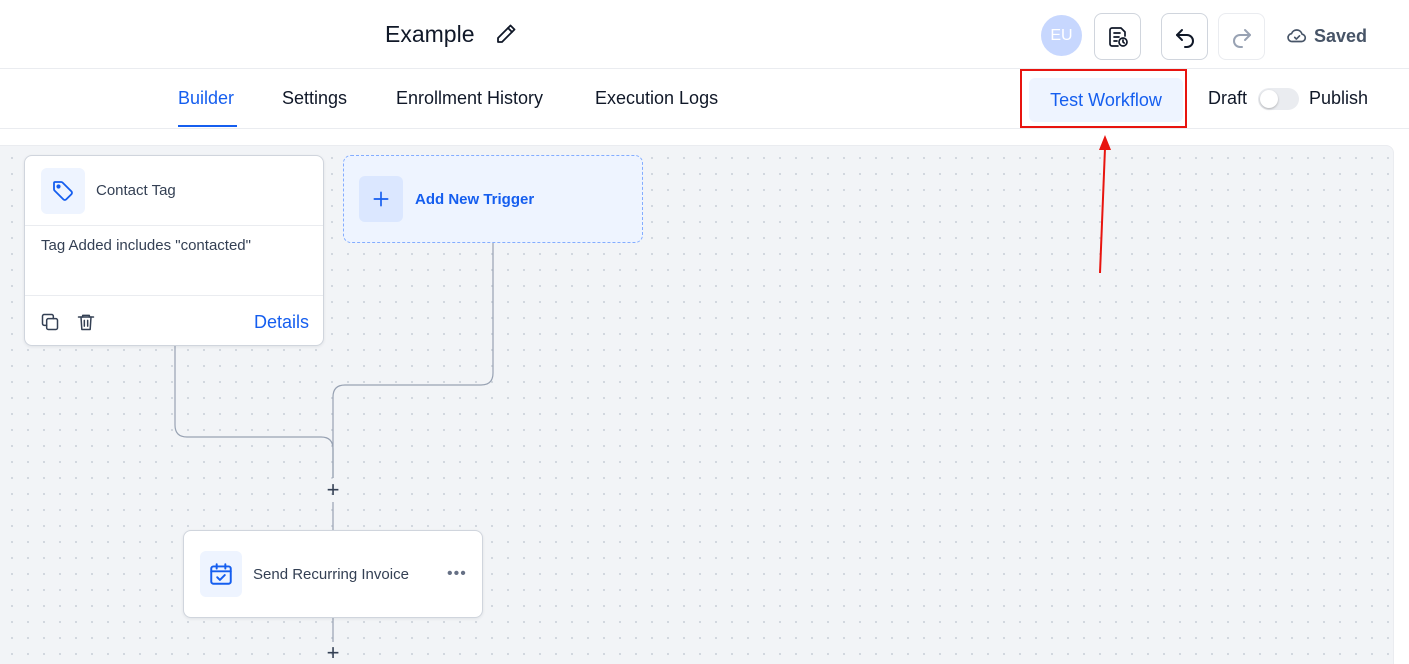  What do you see at coordinates (174, 320) in the screenshot?
I see `trigger-card-footer: Details` at bounding box center [174, 320].